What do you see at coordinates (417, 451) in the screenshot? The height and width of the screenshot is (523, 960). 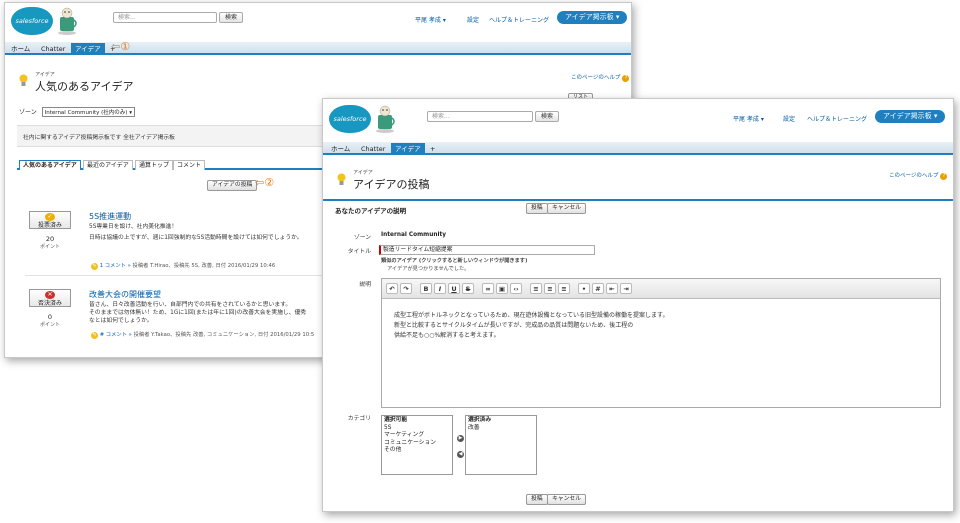 I see `category-option-other: その他` at bounding box center [417, 451].